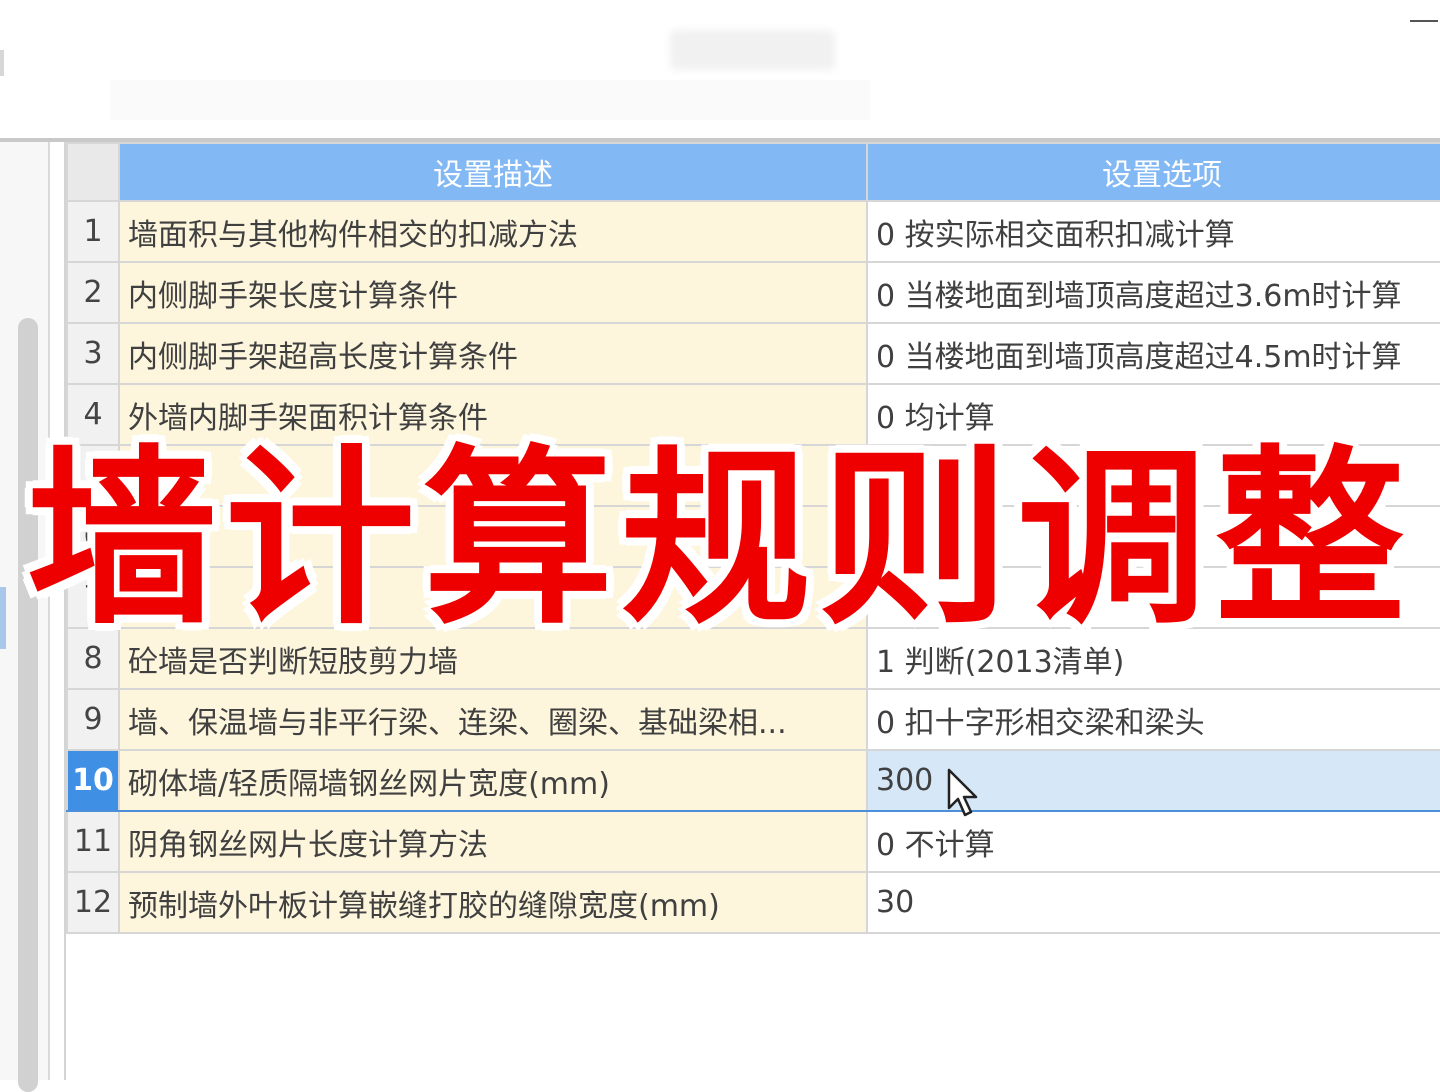 This screenshot has width=1440, height=1092. I want to click on setting-option: 0 按实际相交面积扣减计算, so click(1153, 231).